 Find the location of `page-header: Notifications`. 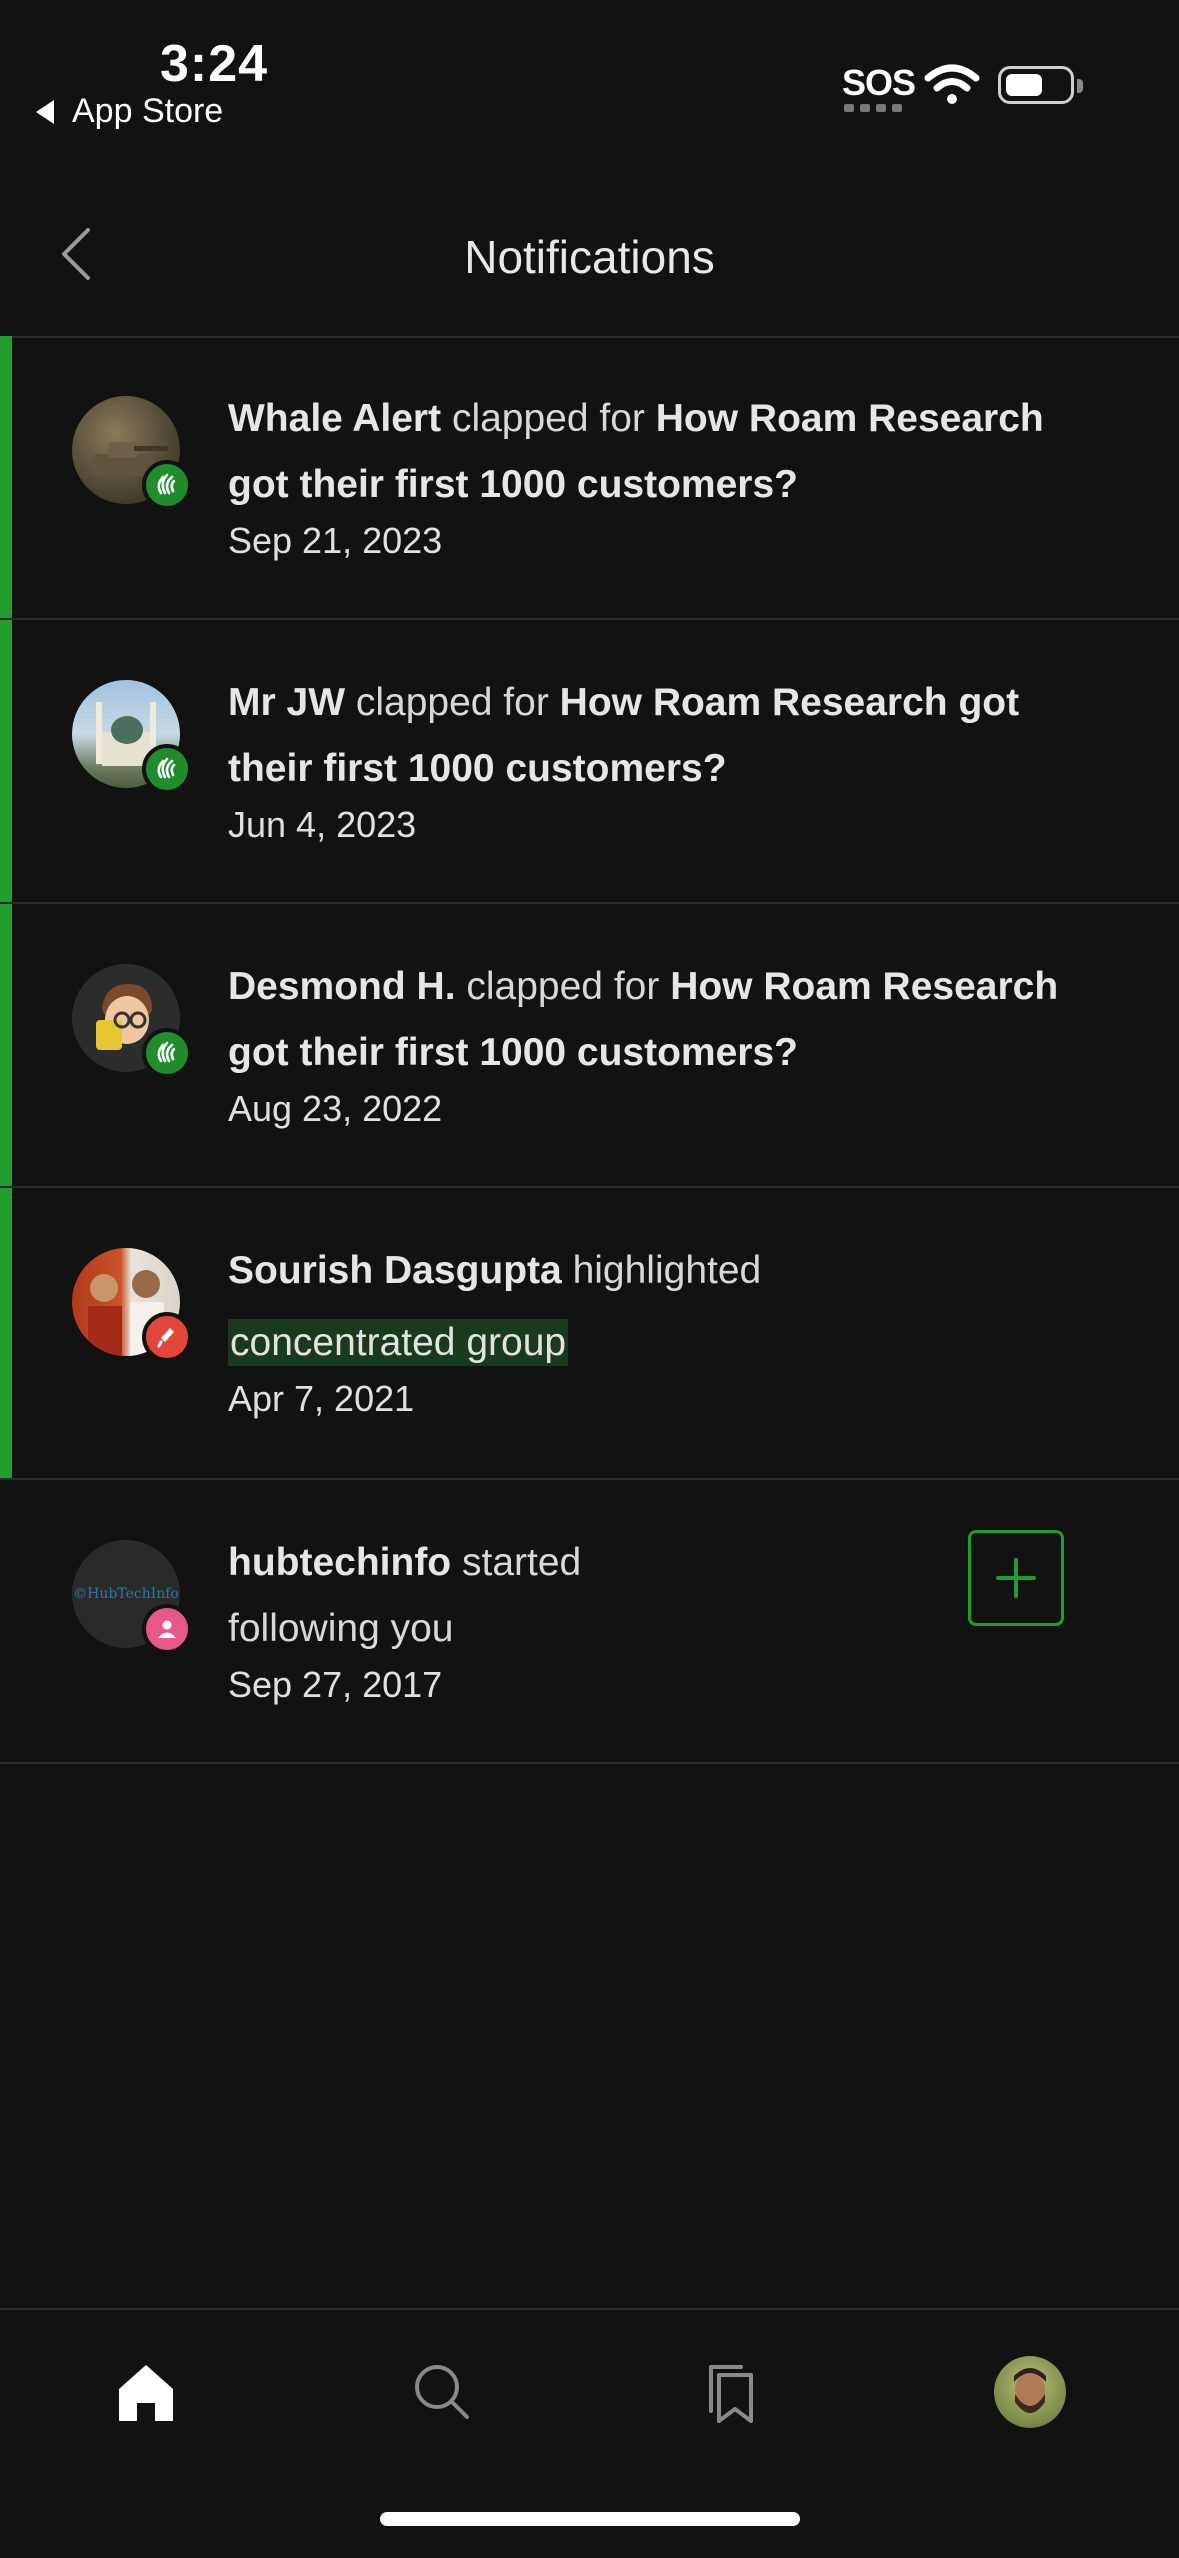

page-header: Notifications is located at coordinates (589, 264).